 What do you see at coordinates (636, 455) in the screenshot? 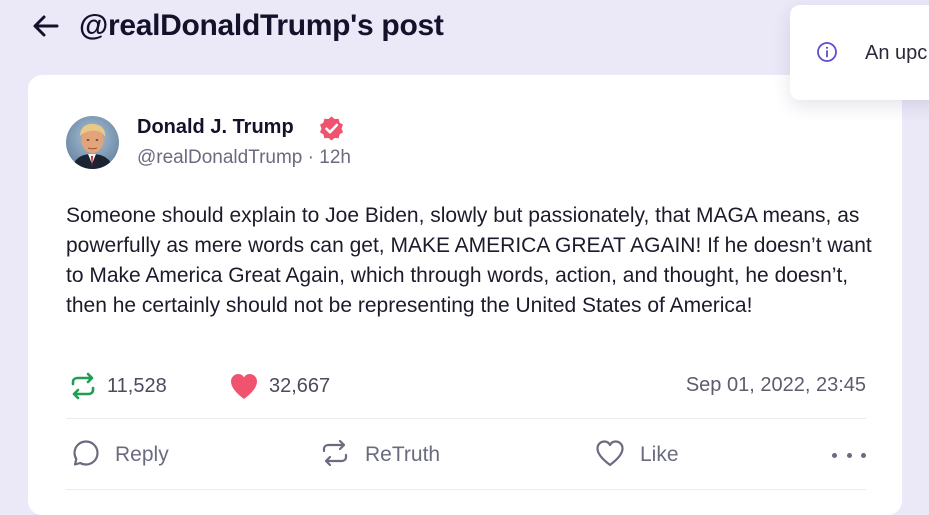
I see `like-button: Like` at bounding box center [636, 455].